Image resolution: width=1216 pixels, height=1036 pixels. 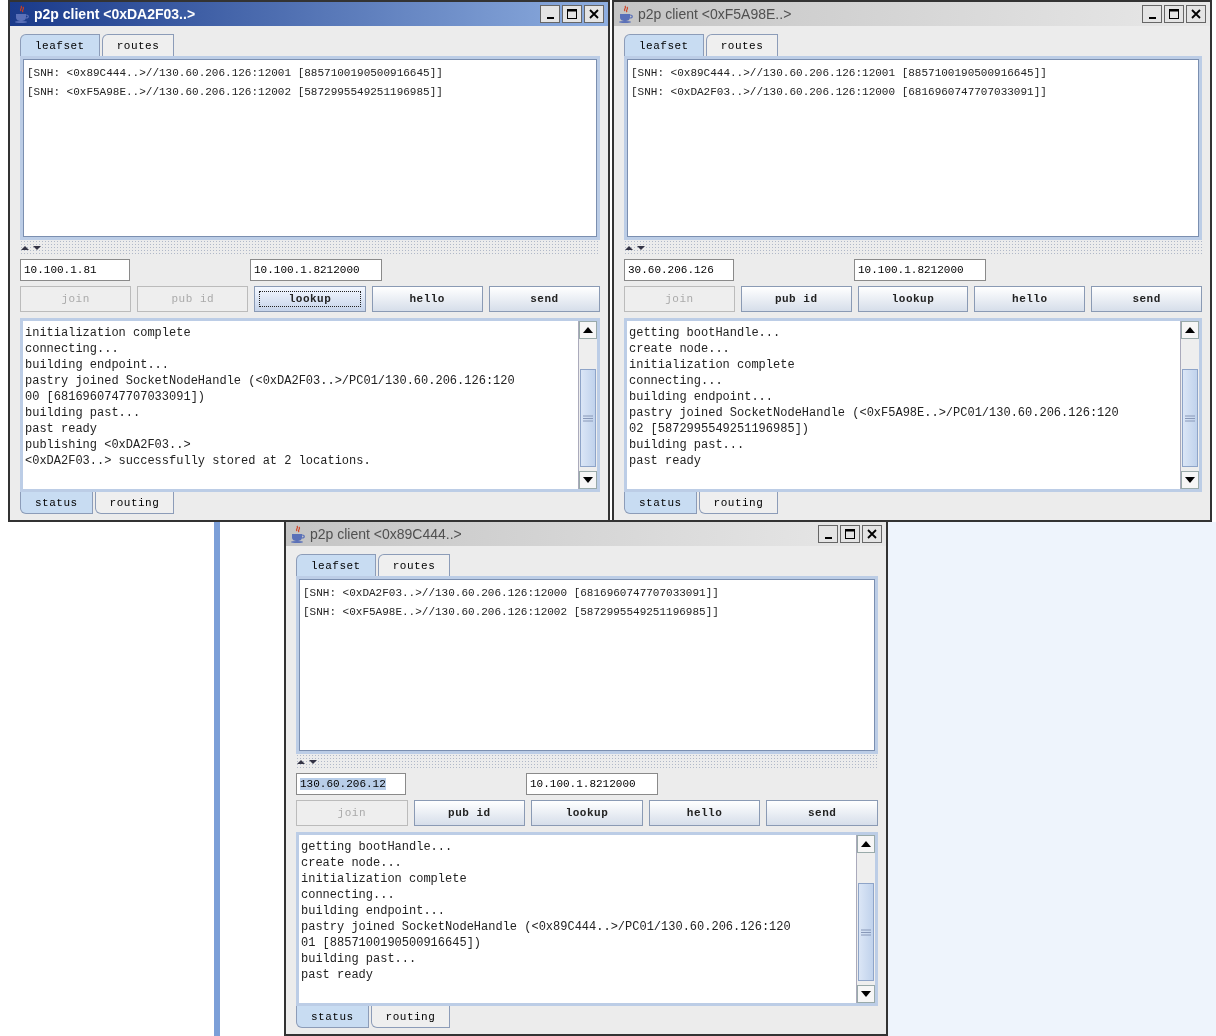 What do you see at coordinates (679, 270) in the screenshot?
I see `text-field: 30.60.206.126` at bounding box center [679, 270].